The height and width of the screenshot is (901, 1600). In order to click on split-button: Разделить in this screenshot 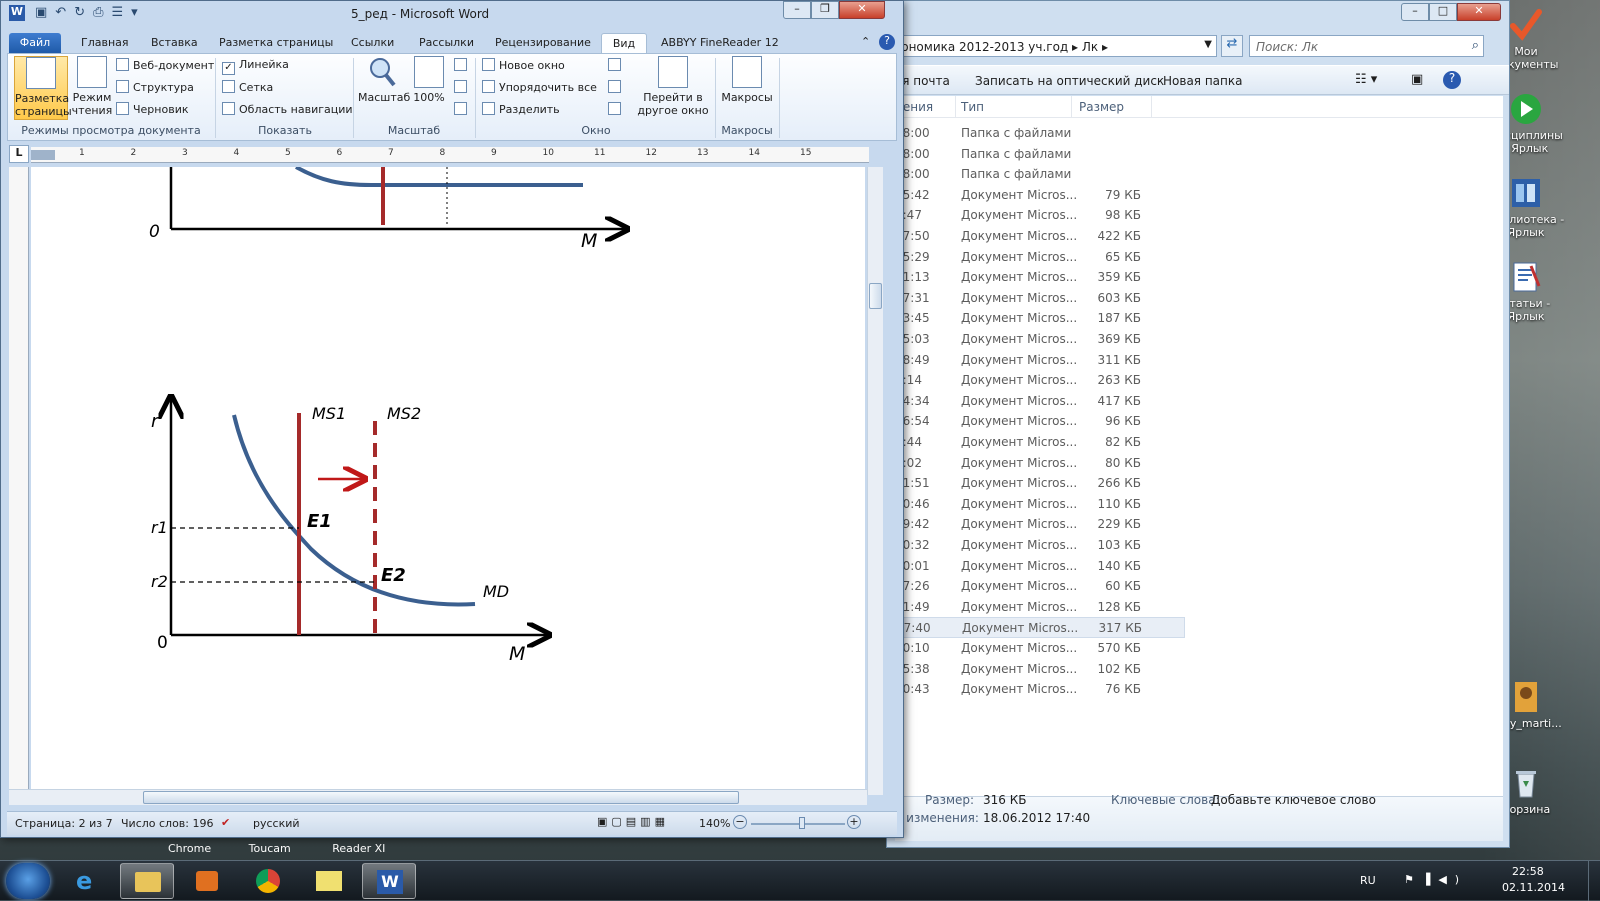, I will do `click(521, 109)`.